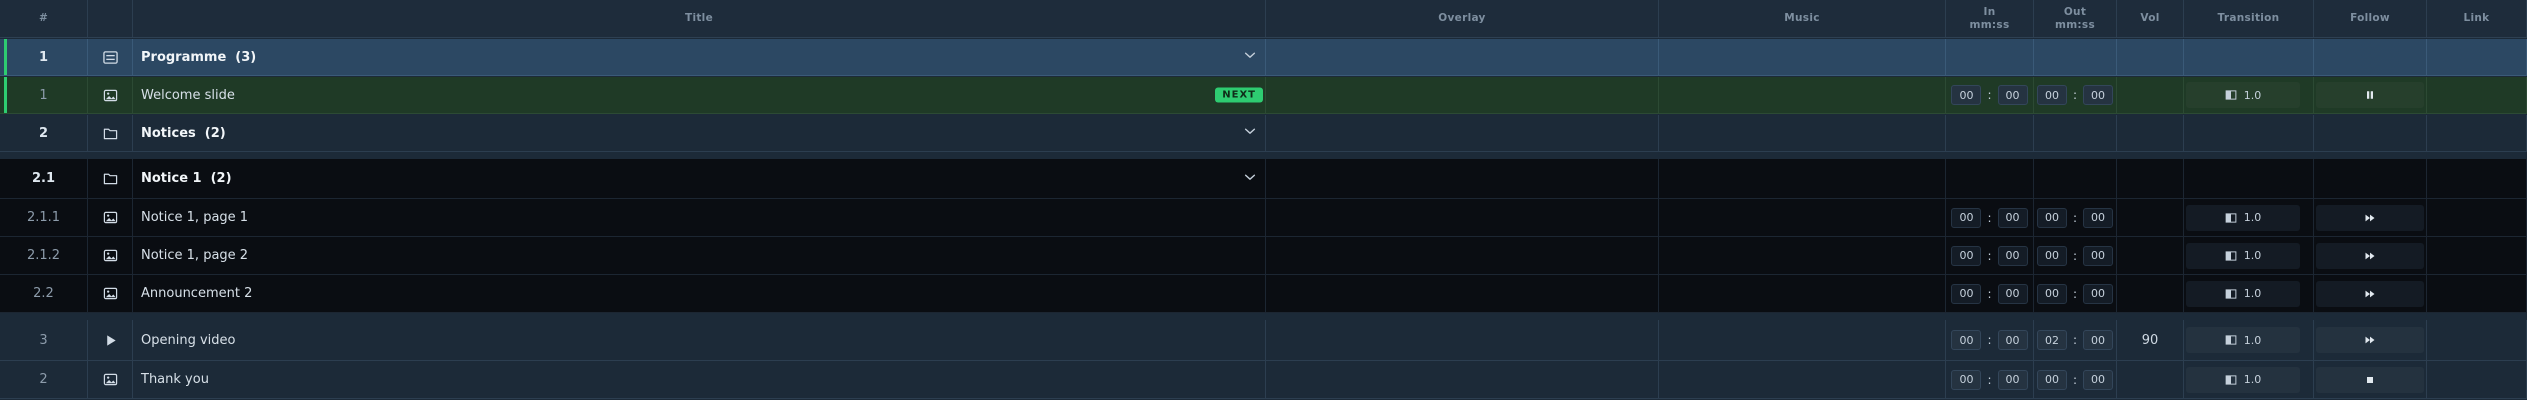 This screenshot has height=400, width=2527. I want to click on item-row: 1 Welcome slide NEXT 00:00 00:00 1.0, so click(1263, 95).